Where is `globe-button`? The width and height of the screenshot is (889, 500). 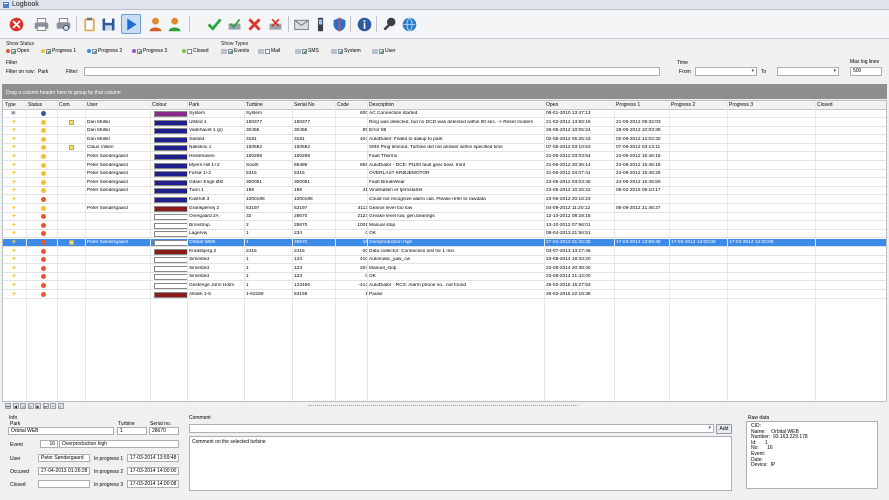
globe-button is located at coordinates (409, 24).